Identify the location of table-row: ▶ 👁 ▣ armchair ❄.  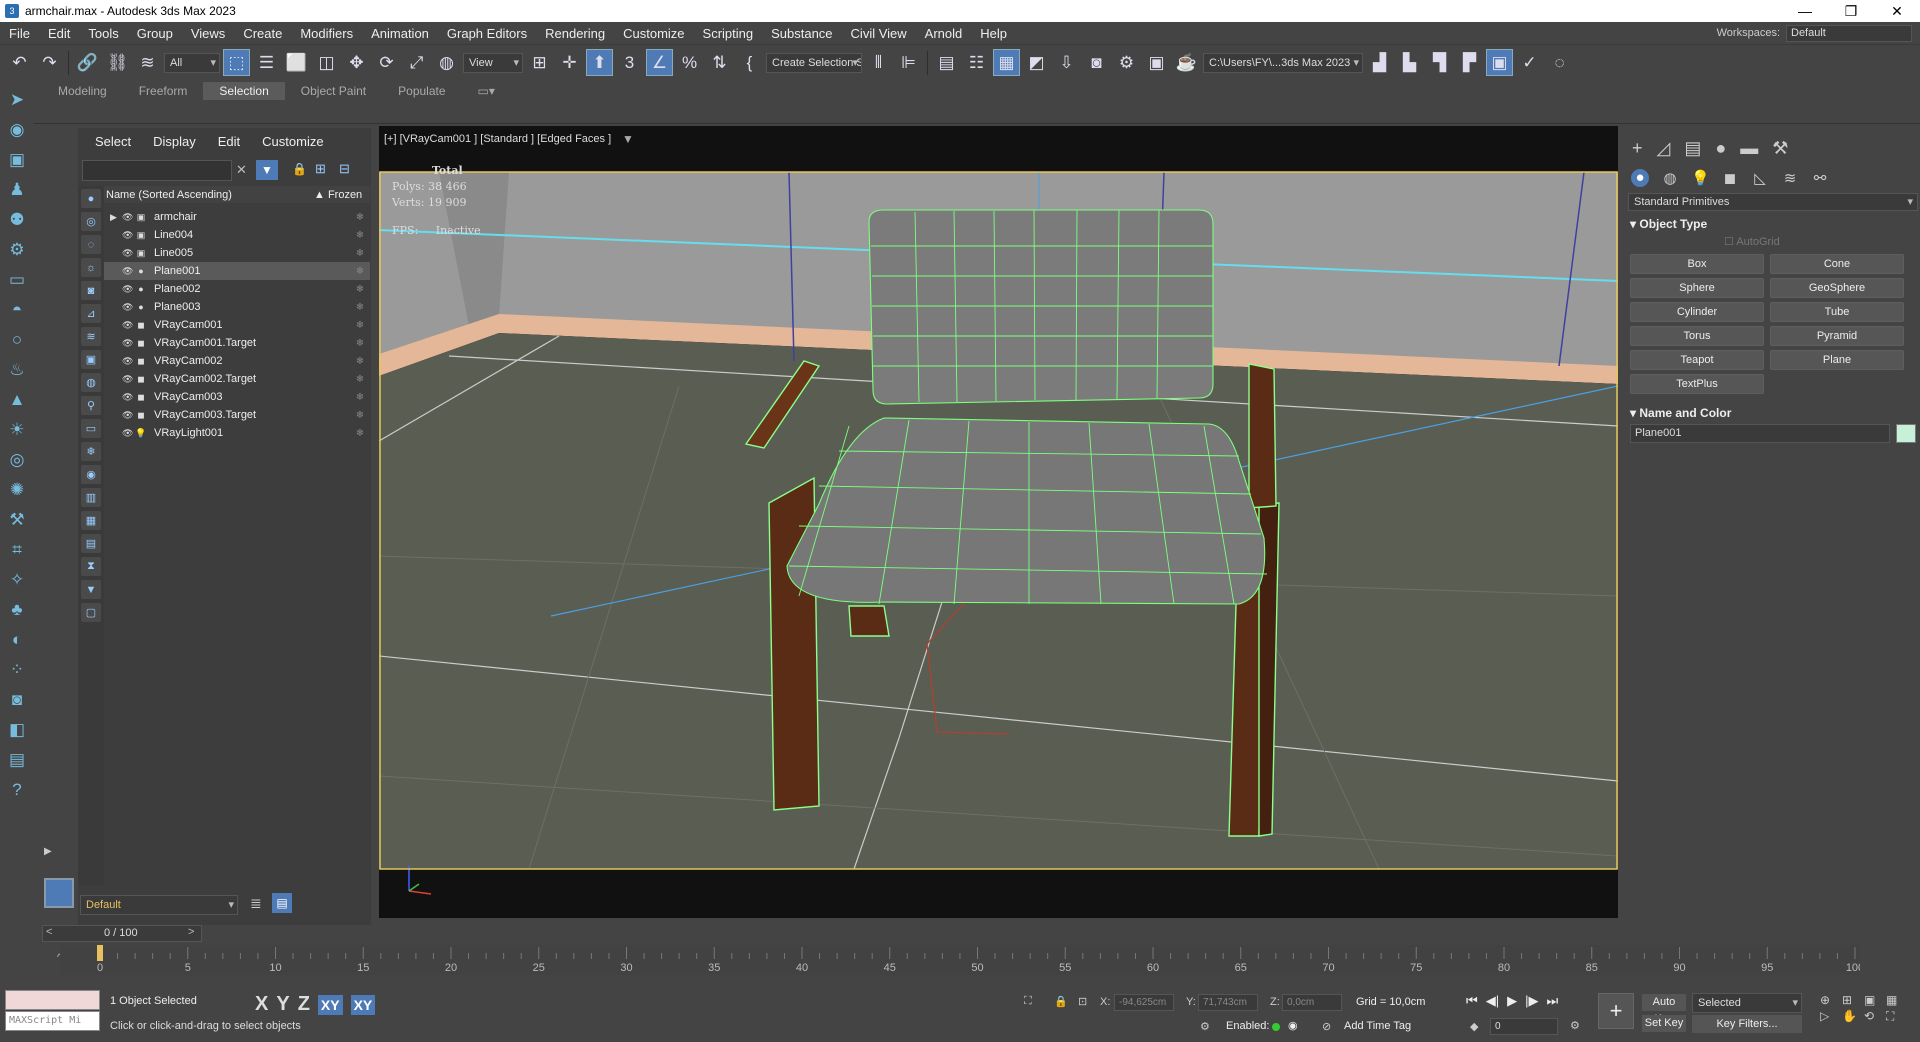
(237, 217).